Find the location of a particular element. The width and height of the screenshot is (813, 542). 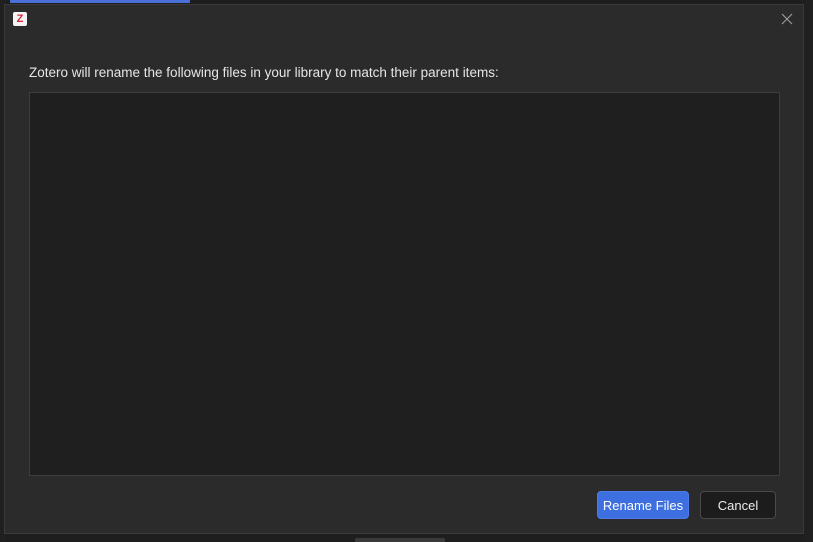

cancel-button: Cancel is located at coordinates (738, 505).